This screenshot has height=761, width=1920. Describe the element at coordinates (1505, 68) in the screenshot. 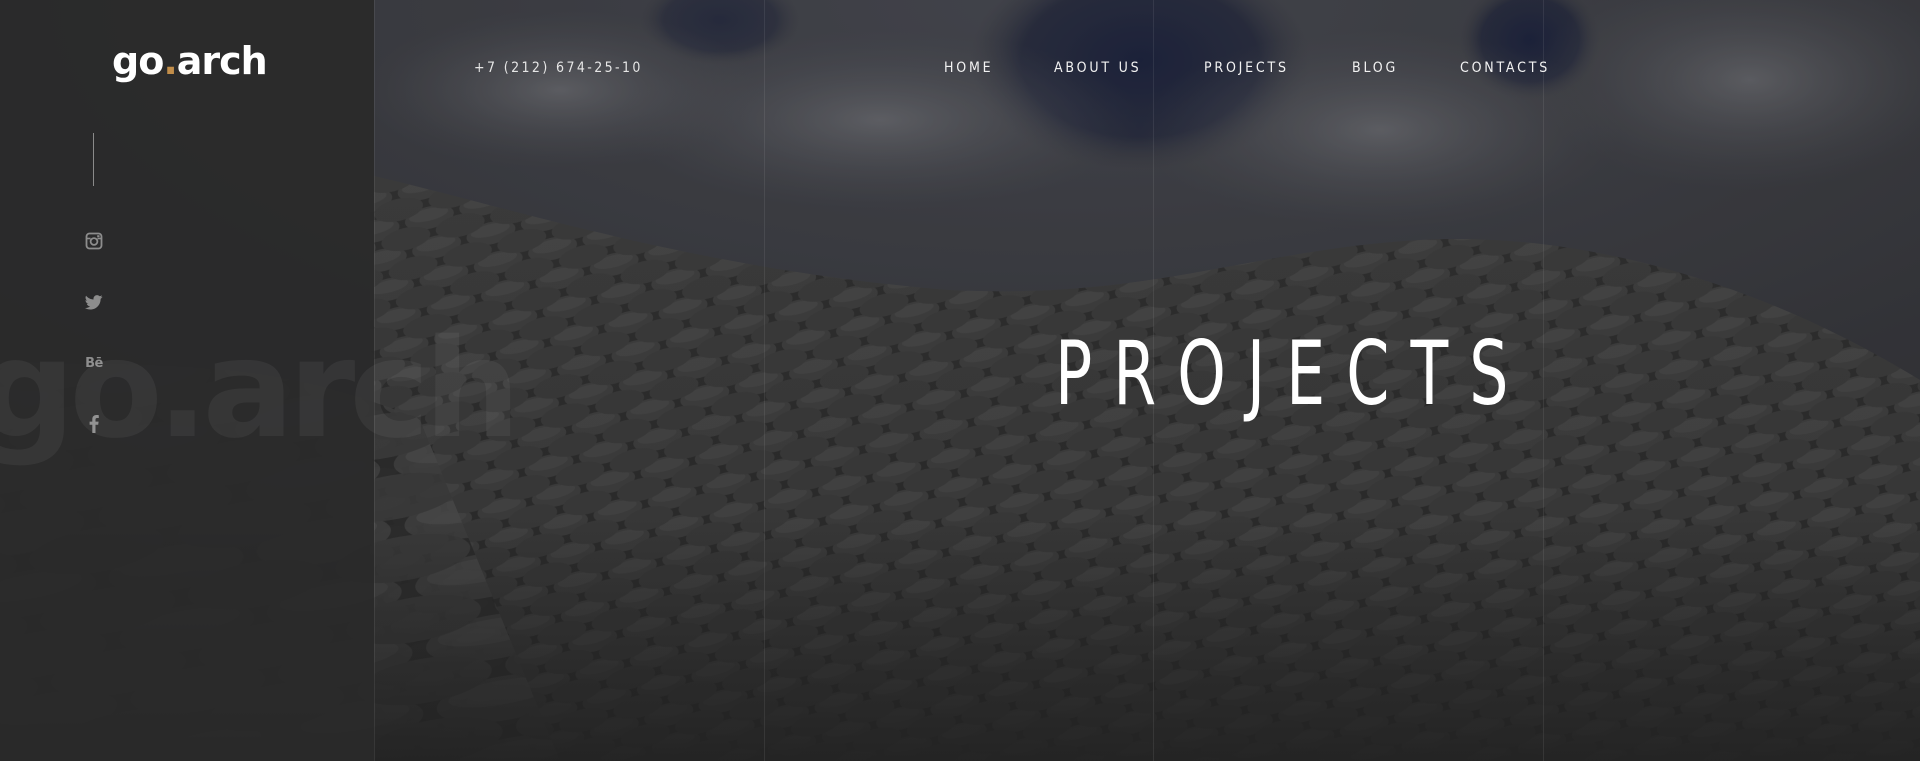

I see `nav-contacts: CONTACTS` at that location.